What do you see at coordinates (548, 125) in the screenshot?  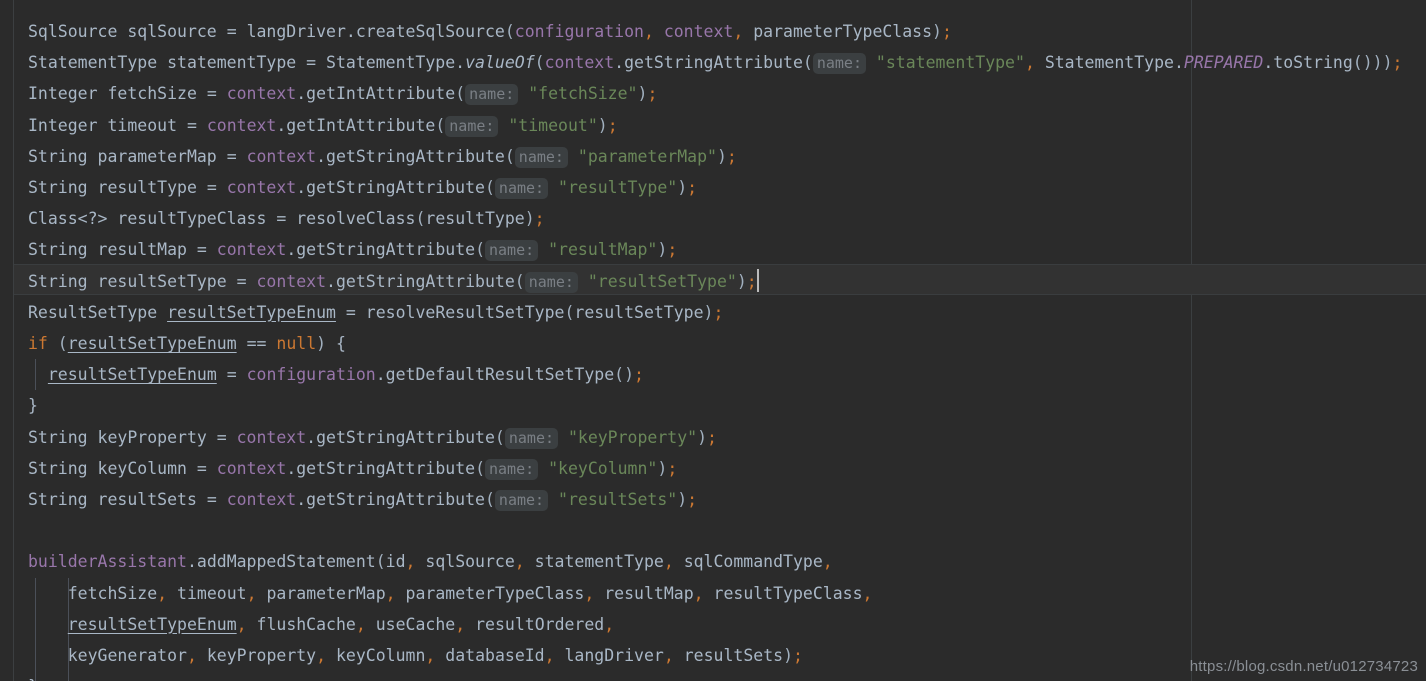 I see `code-token: "timeout"` at bounding box center [548, 125].